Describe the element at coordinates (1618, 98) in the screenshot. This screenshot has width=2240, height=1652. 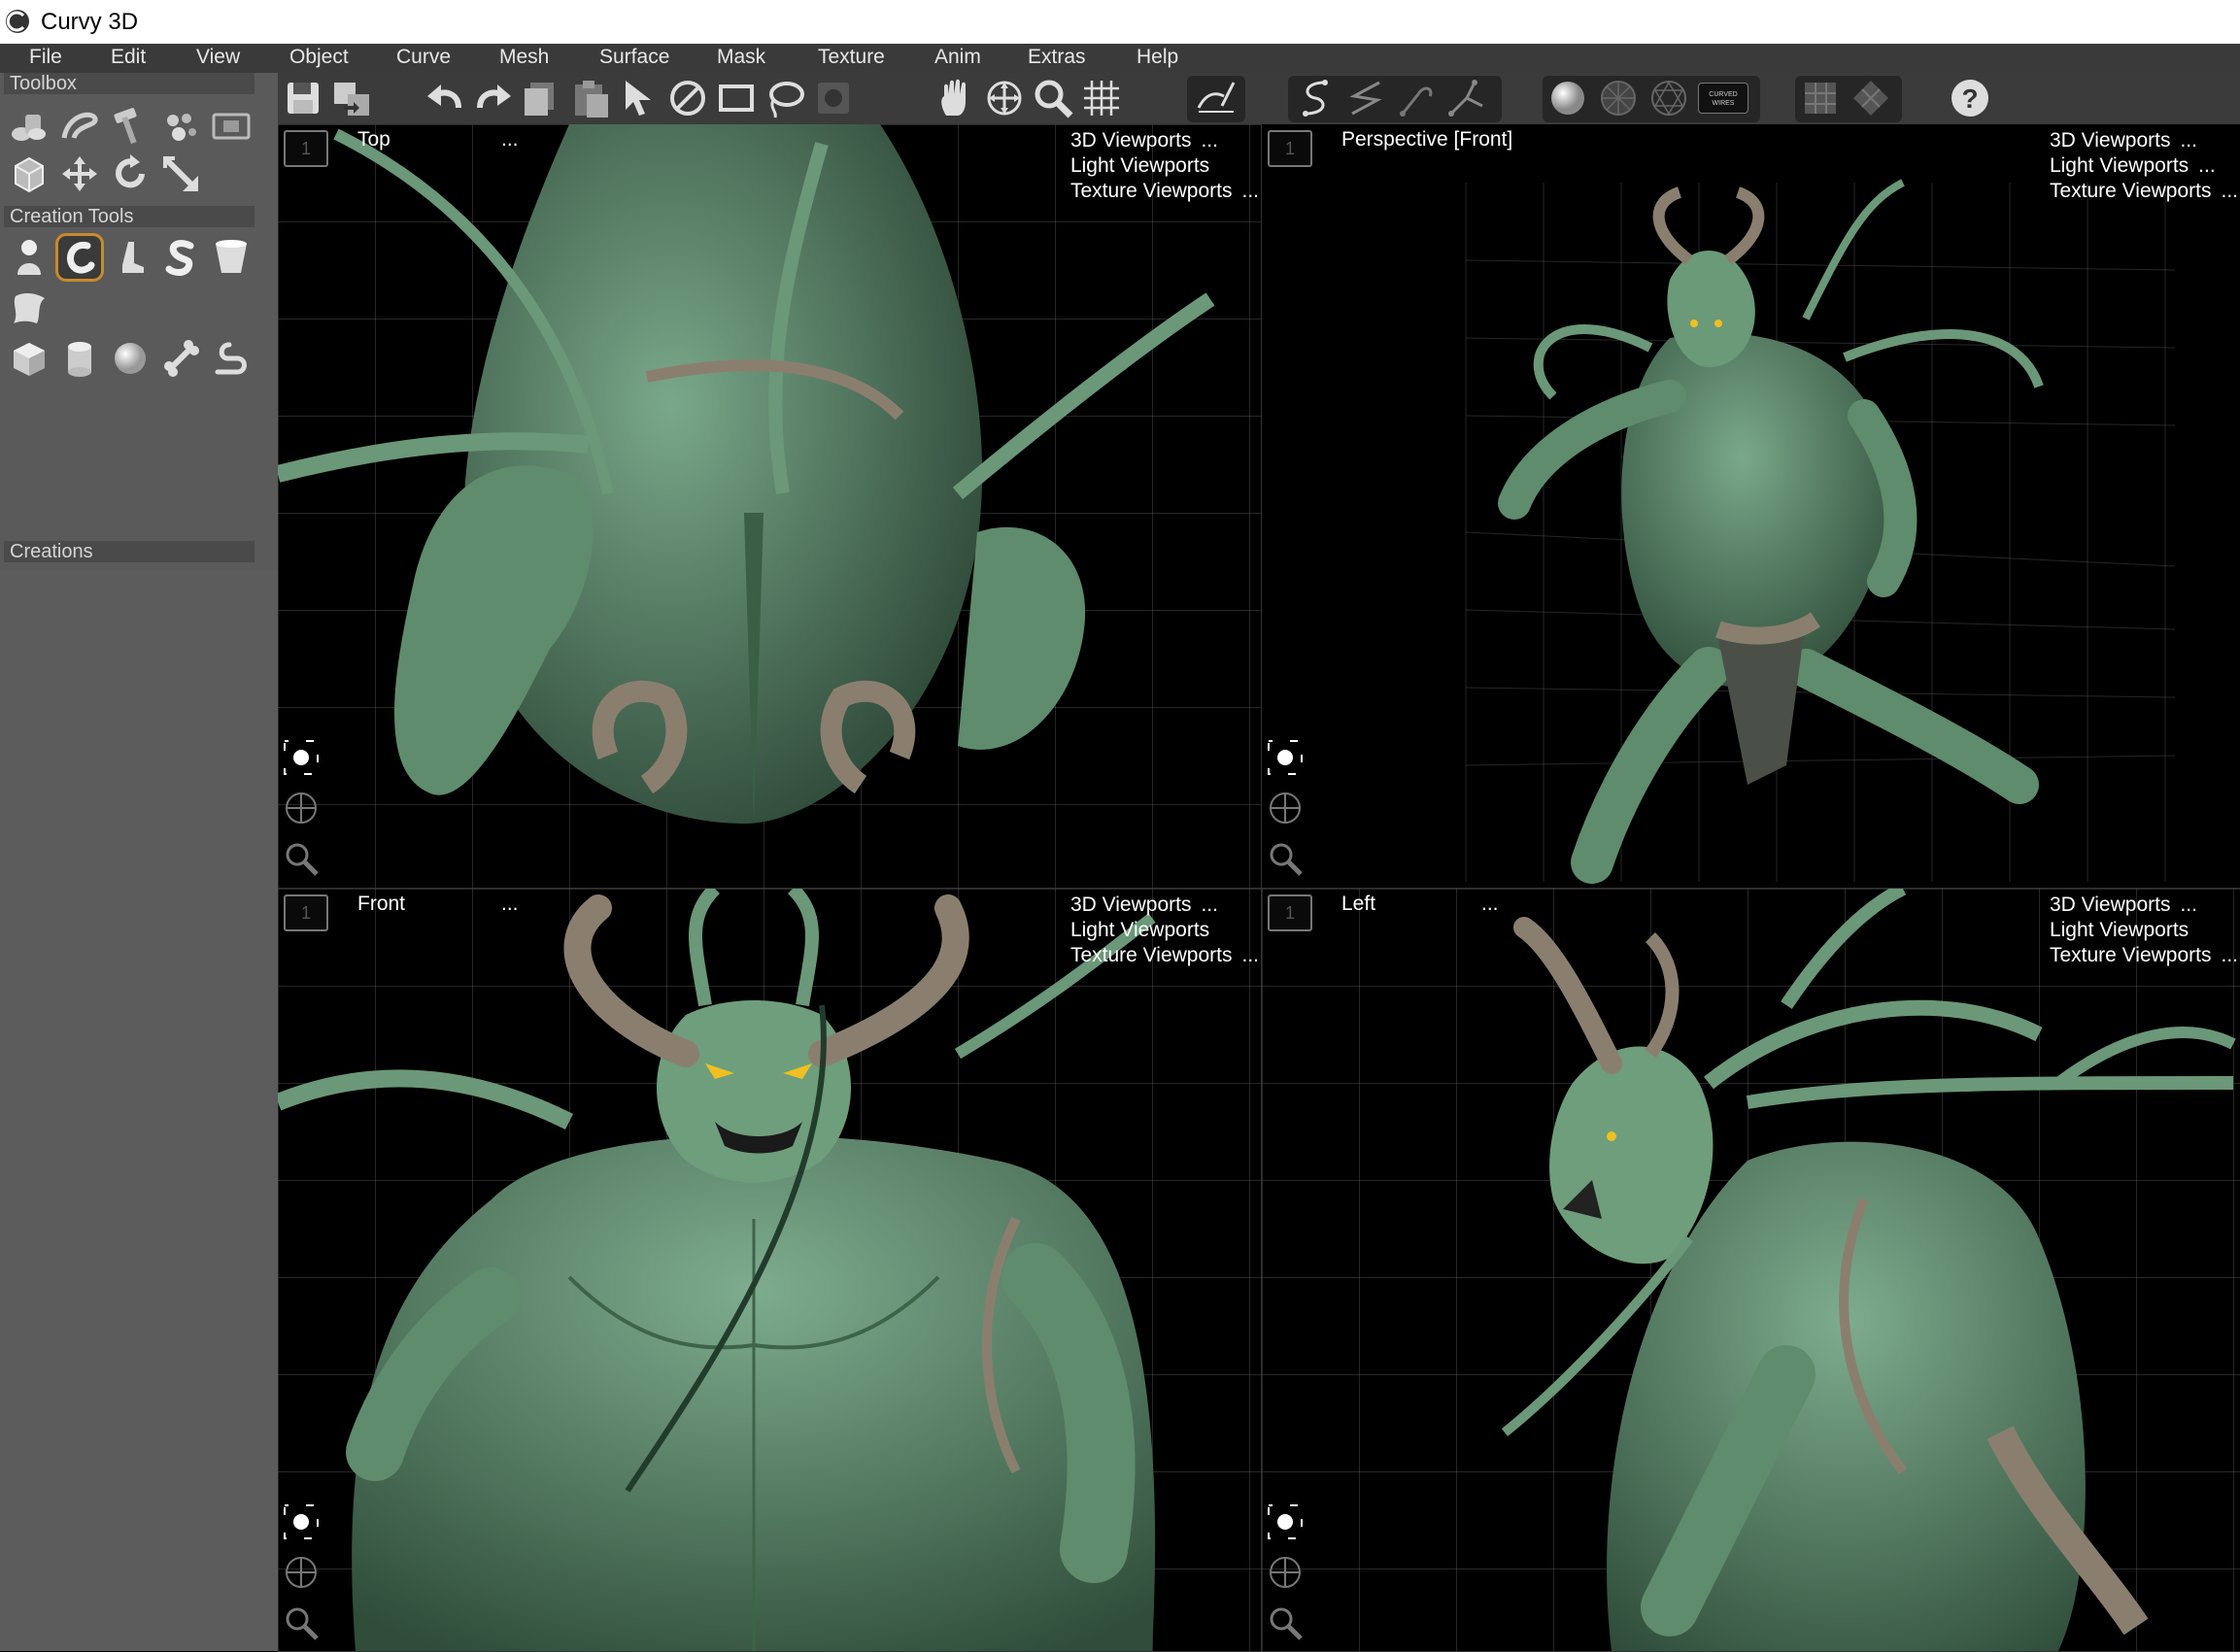
I see `wire-shaded-mode-icon` at that location.